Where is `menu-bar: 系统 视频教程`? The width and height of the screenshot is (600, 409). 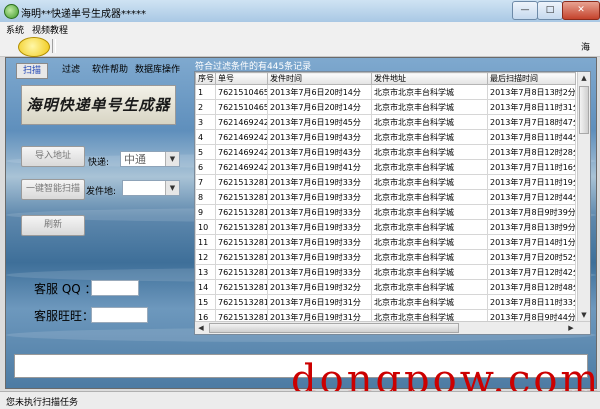 menu-bar: 系统 视频教程 is located at coordinates (300, 29).